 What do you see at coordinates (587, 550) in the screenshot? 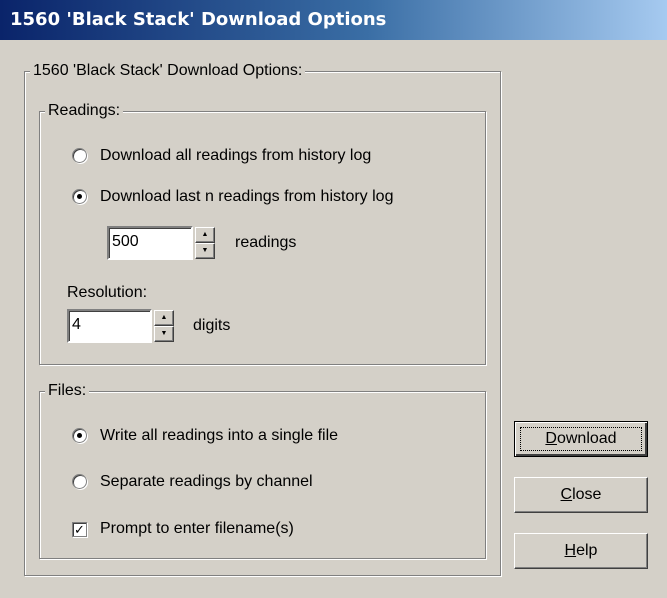
I see `help-label: elp` at bounding box center [587, 550].